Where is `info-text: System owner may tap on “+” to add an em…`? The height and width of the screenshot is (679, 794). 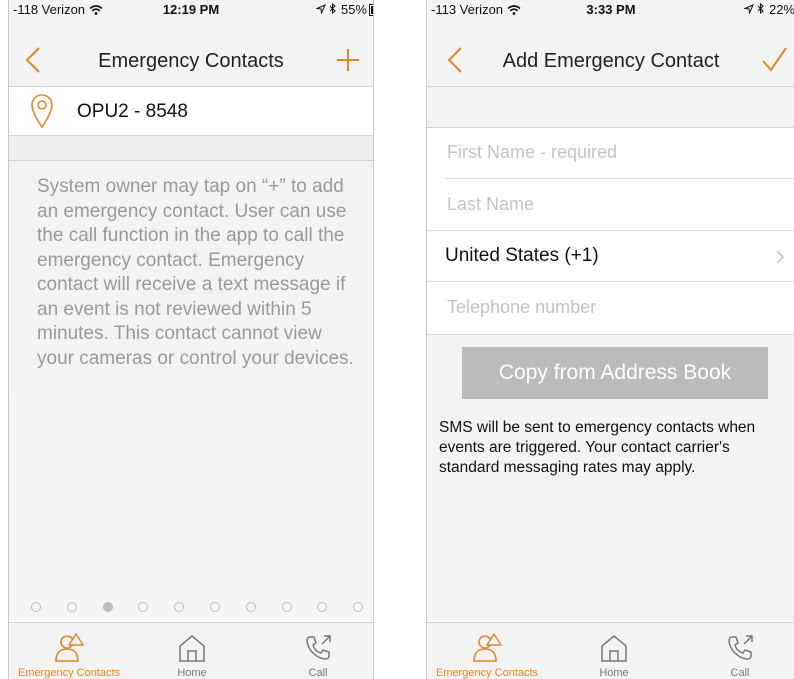
info-text: System owner may tap on “+” to add an em… is located at coordinates (195, 272).